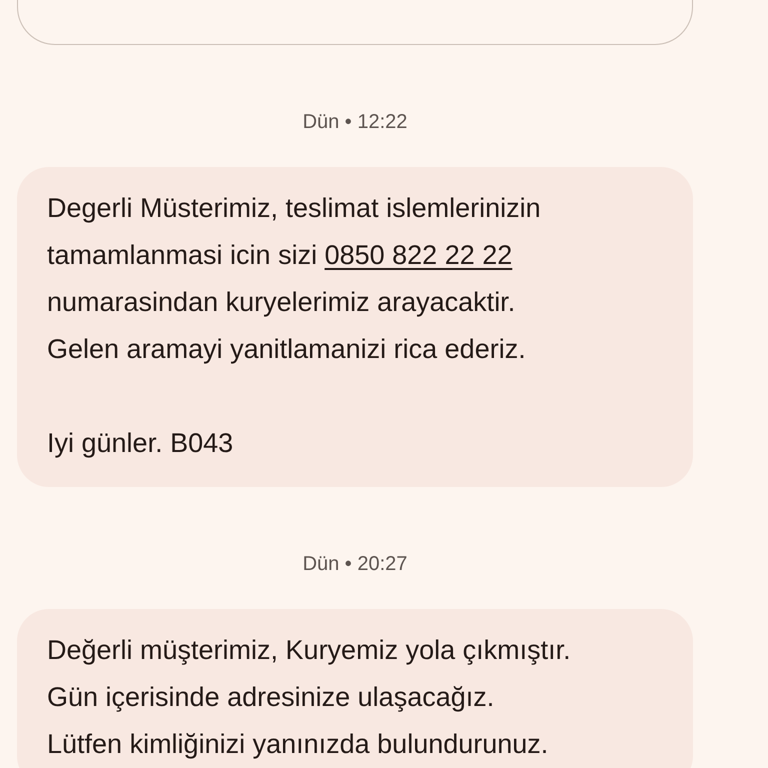  I want to click on message-text: Iyi günler. B043, so click(140, 443).